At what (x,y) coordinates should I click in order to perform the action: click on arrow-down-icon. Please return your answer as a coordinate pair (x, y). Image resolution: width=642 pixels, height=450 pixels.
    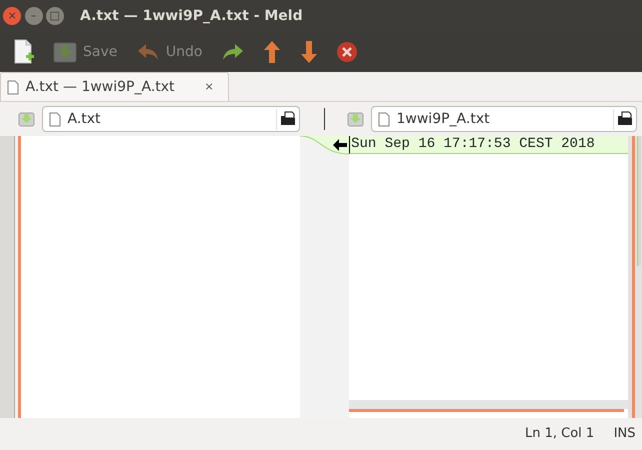
    Looking at the image, I should click on (309, 52).